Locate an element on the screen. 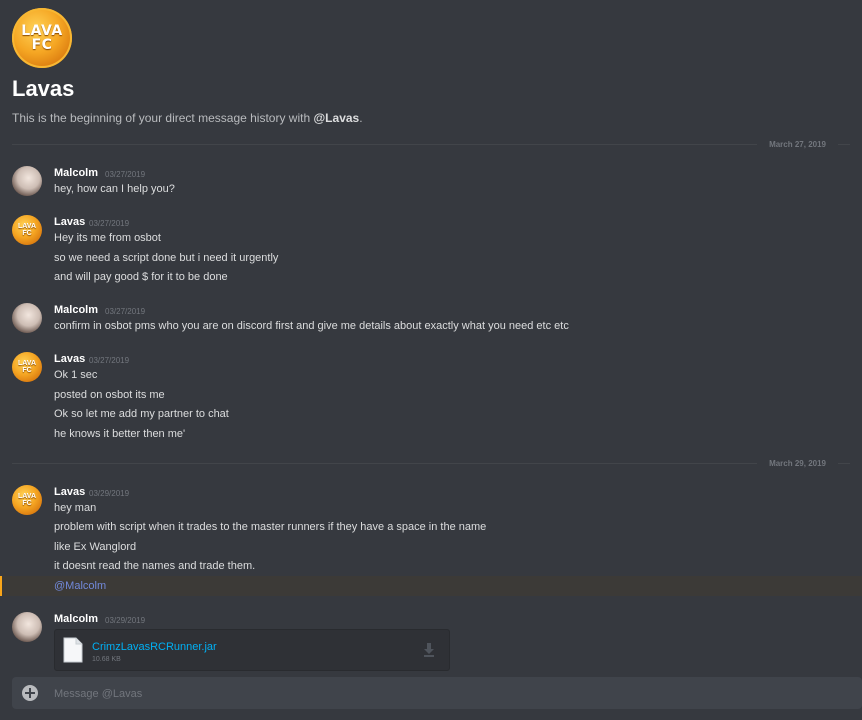 The height and width of the screenshot is (720, 862). dm-title: Lavas is located at coordinates (43, 88).